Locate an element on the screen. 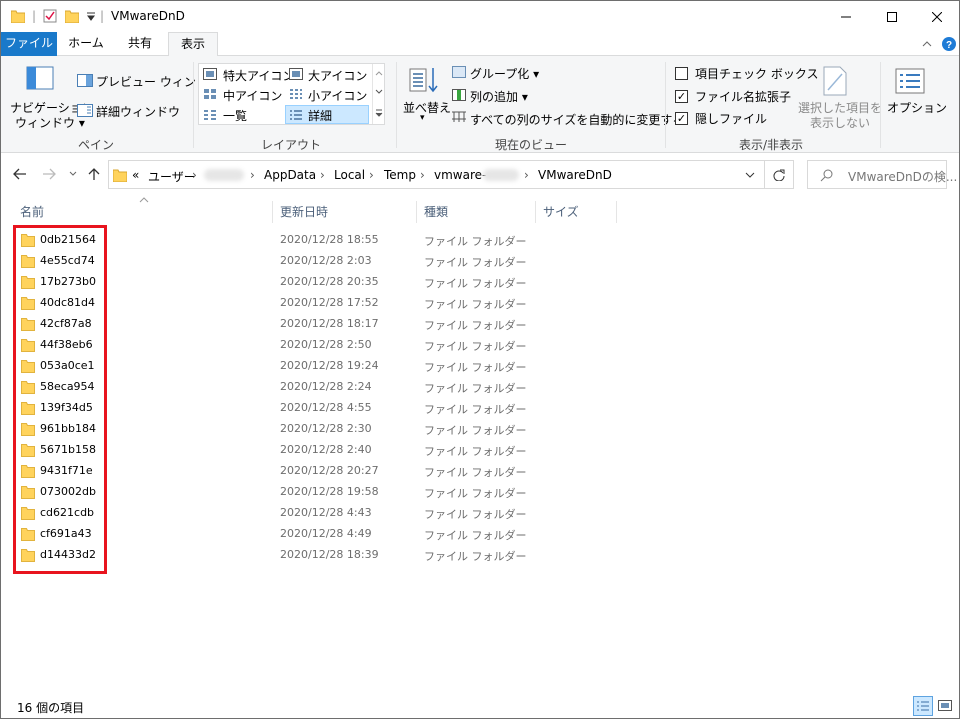 This screenshot has height=719, width=960. tab-share: 共有 is located at coordinates (140, 44).